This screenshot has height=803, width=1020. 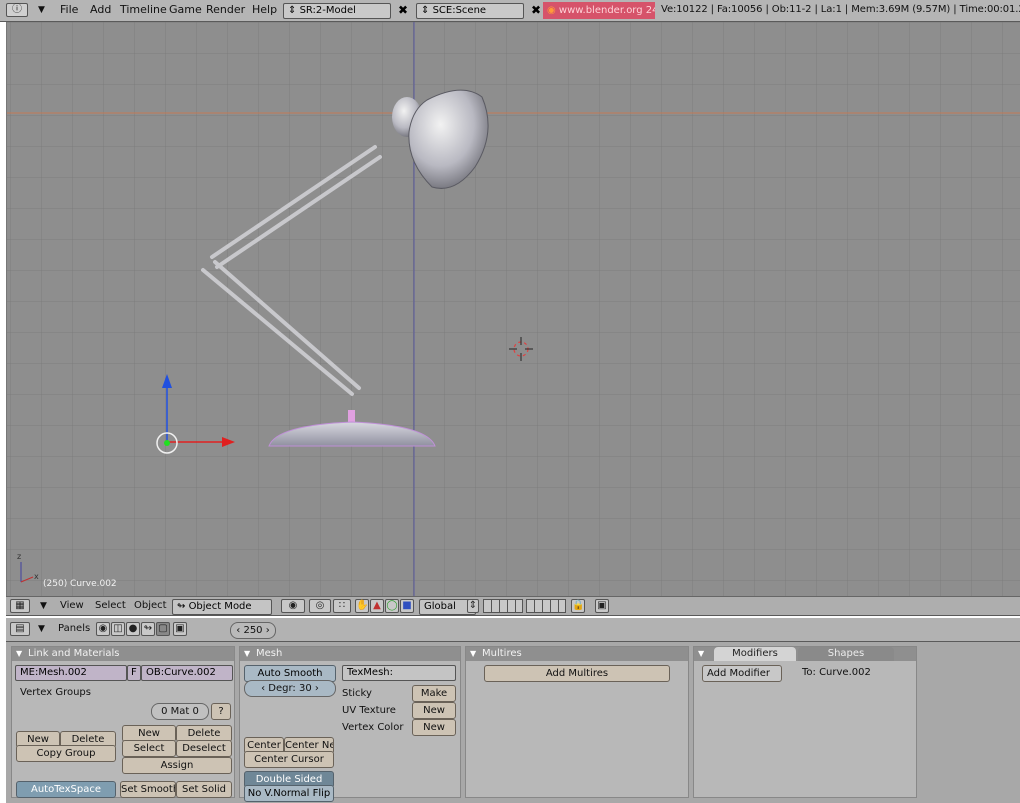 I want to click on material-index-field: 0 Mat 0, so click(x=180, y=711).